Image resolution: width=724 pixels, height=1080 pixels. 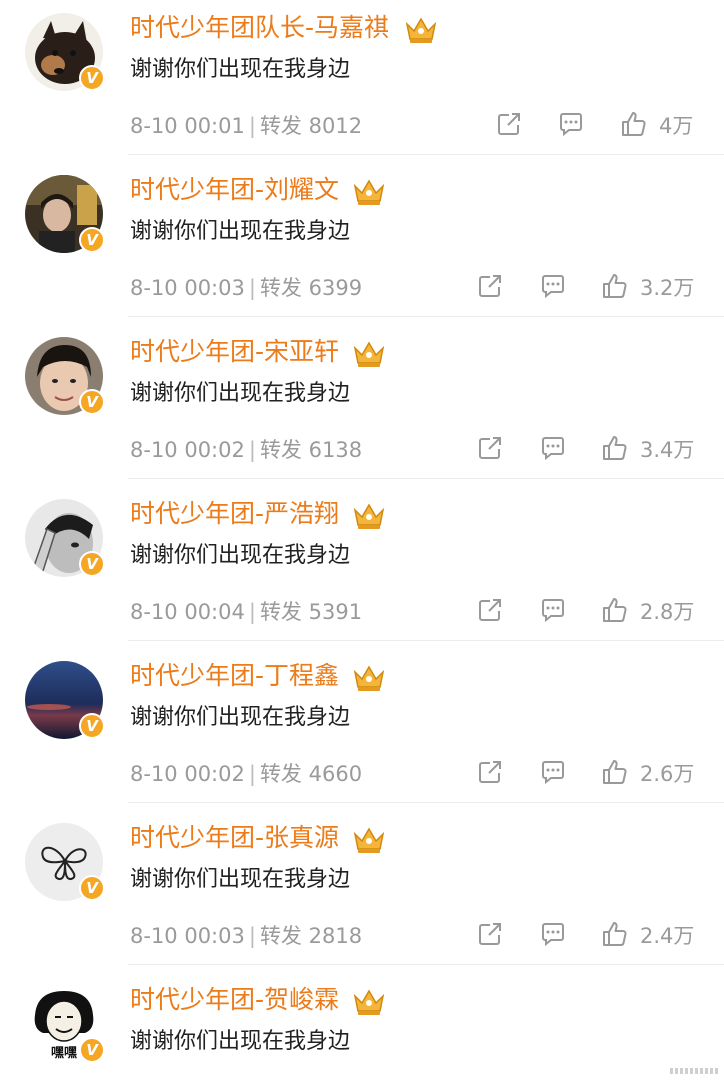 What do you see at coordinates (64, 1053) in the screenshot?
I see `avatar-caption: 嘿嘿` at bounding box center [64, 1053].